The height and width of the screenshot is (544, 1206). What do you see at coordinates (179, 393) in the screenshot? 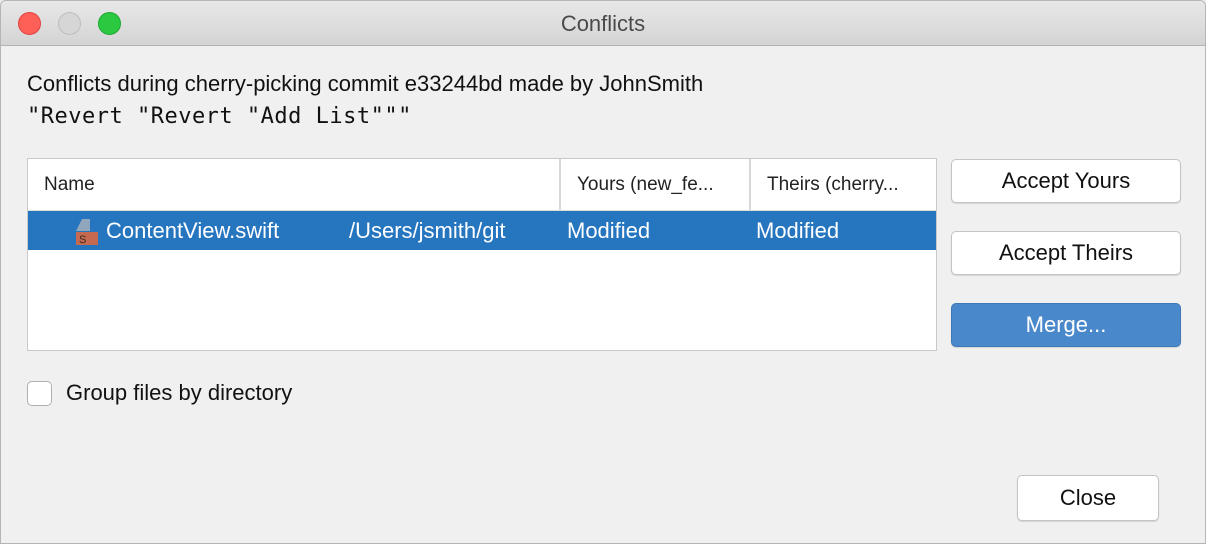
I see `group-by-directory-label: Group files by directory` at bounding box center [179, 393].